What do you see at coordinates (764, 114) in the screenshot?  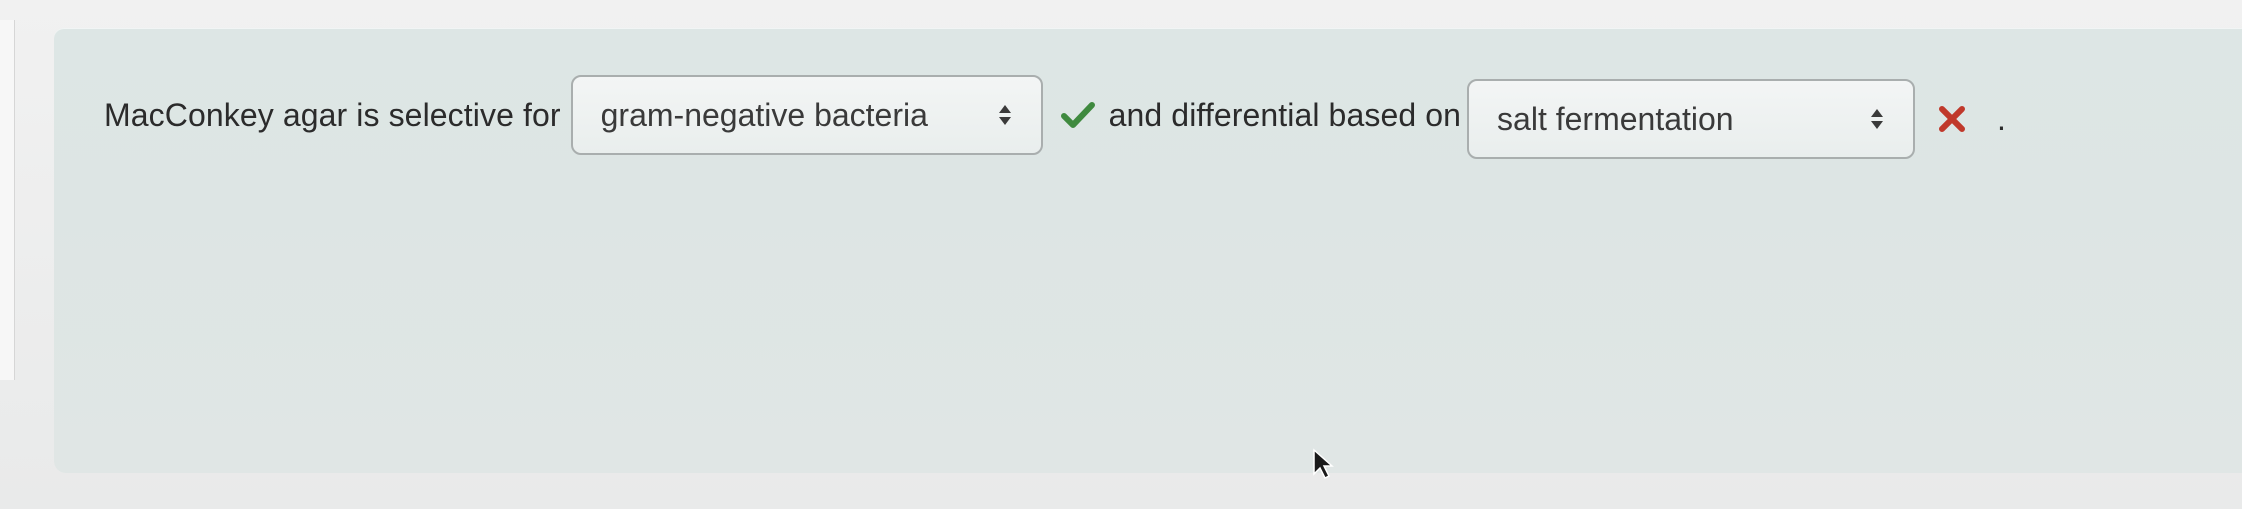 I see `blank-1-selected-value: gram-negative bacteria` at bounding box center [764, 114].